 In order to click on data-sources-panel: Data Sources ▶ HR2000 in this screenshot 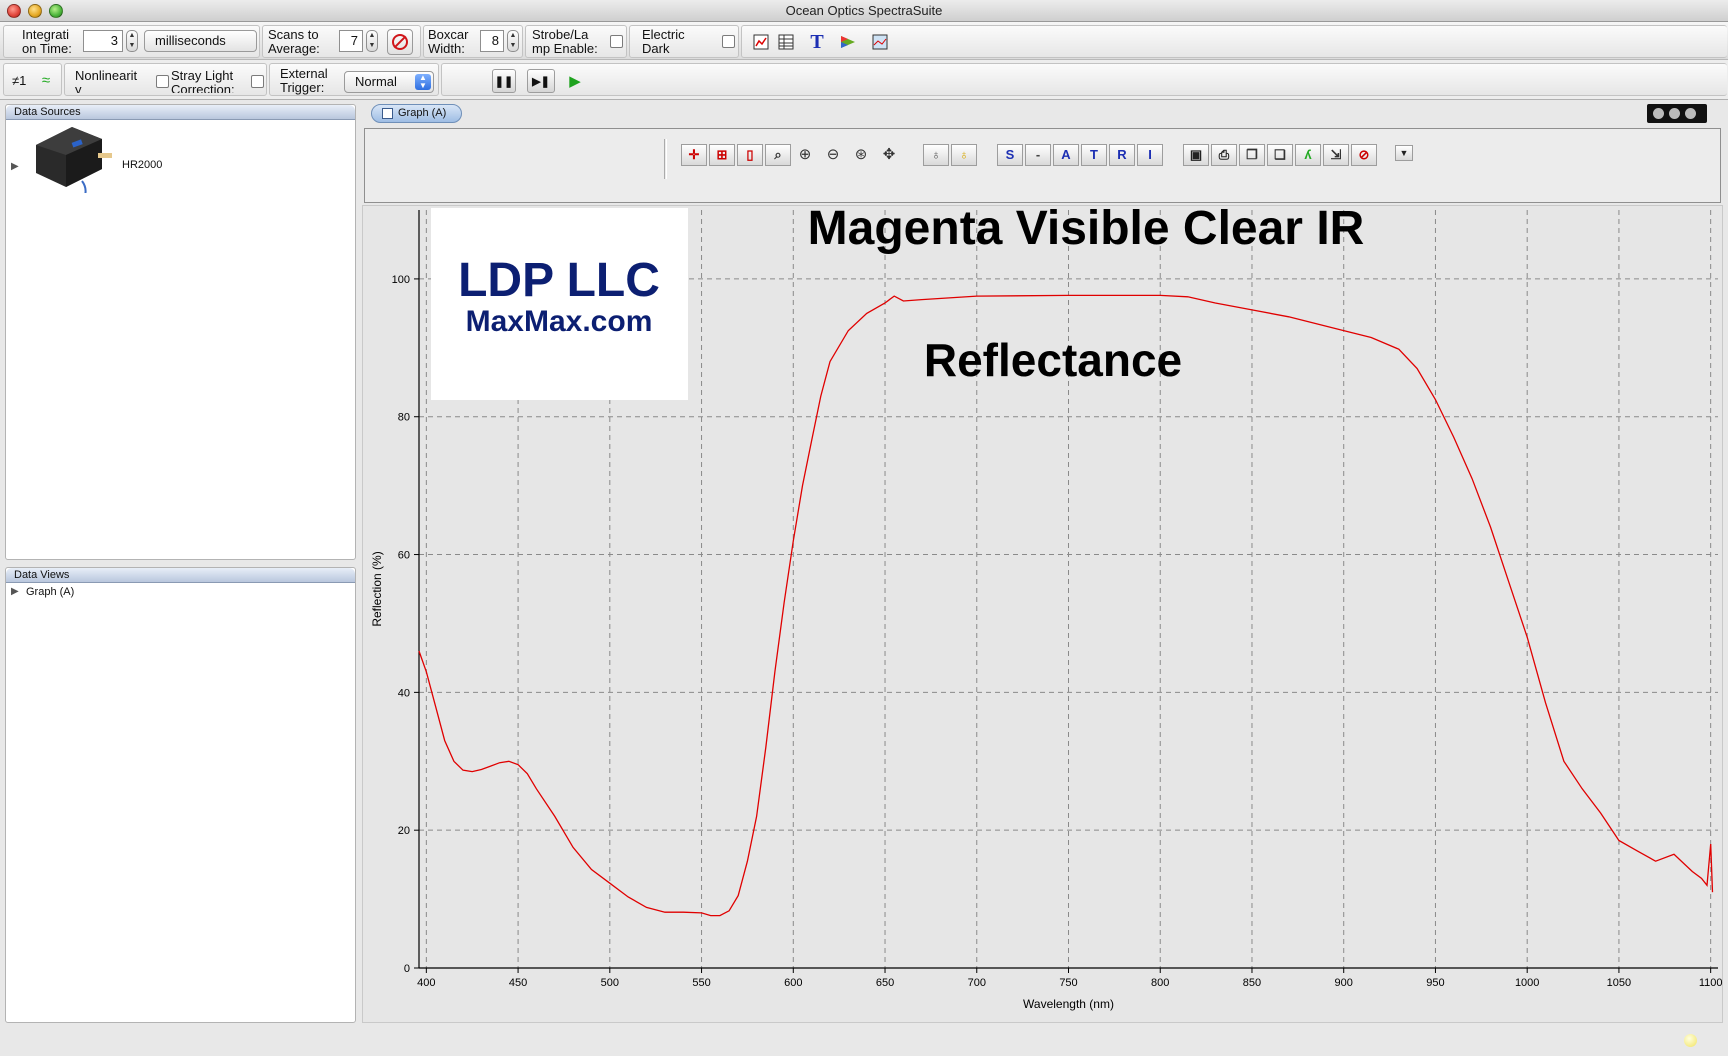, I will do `click(180, 332)`.